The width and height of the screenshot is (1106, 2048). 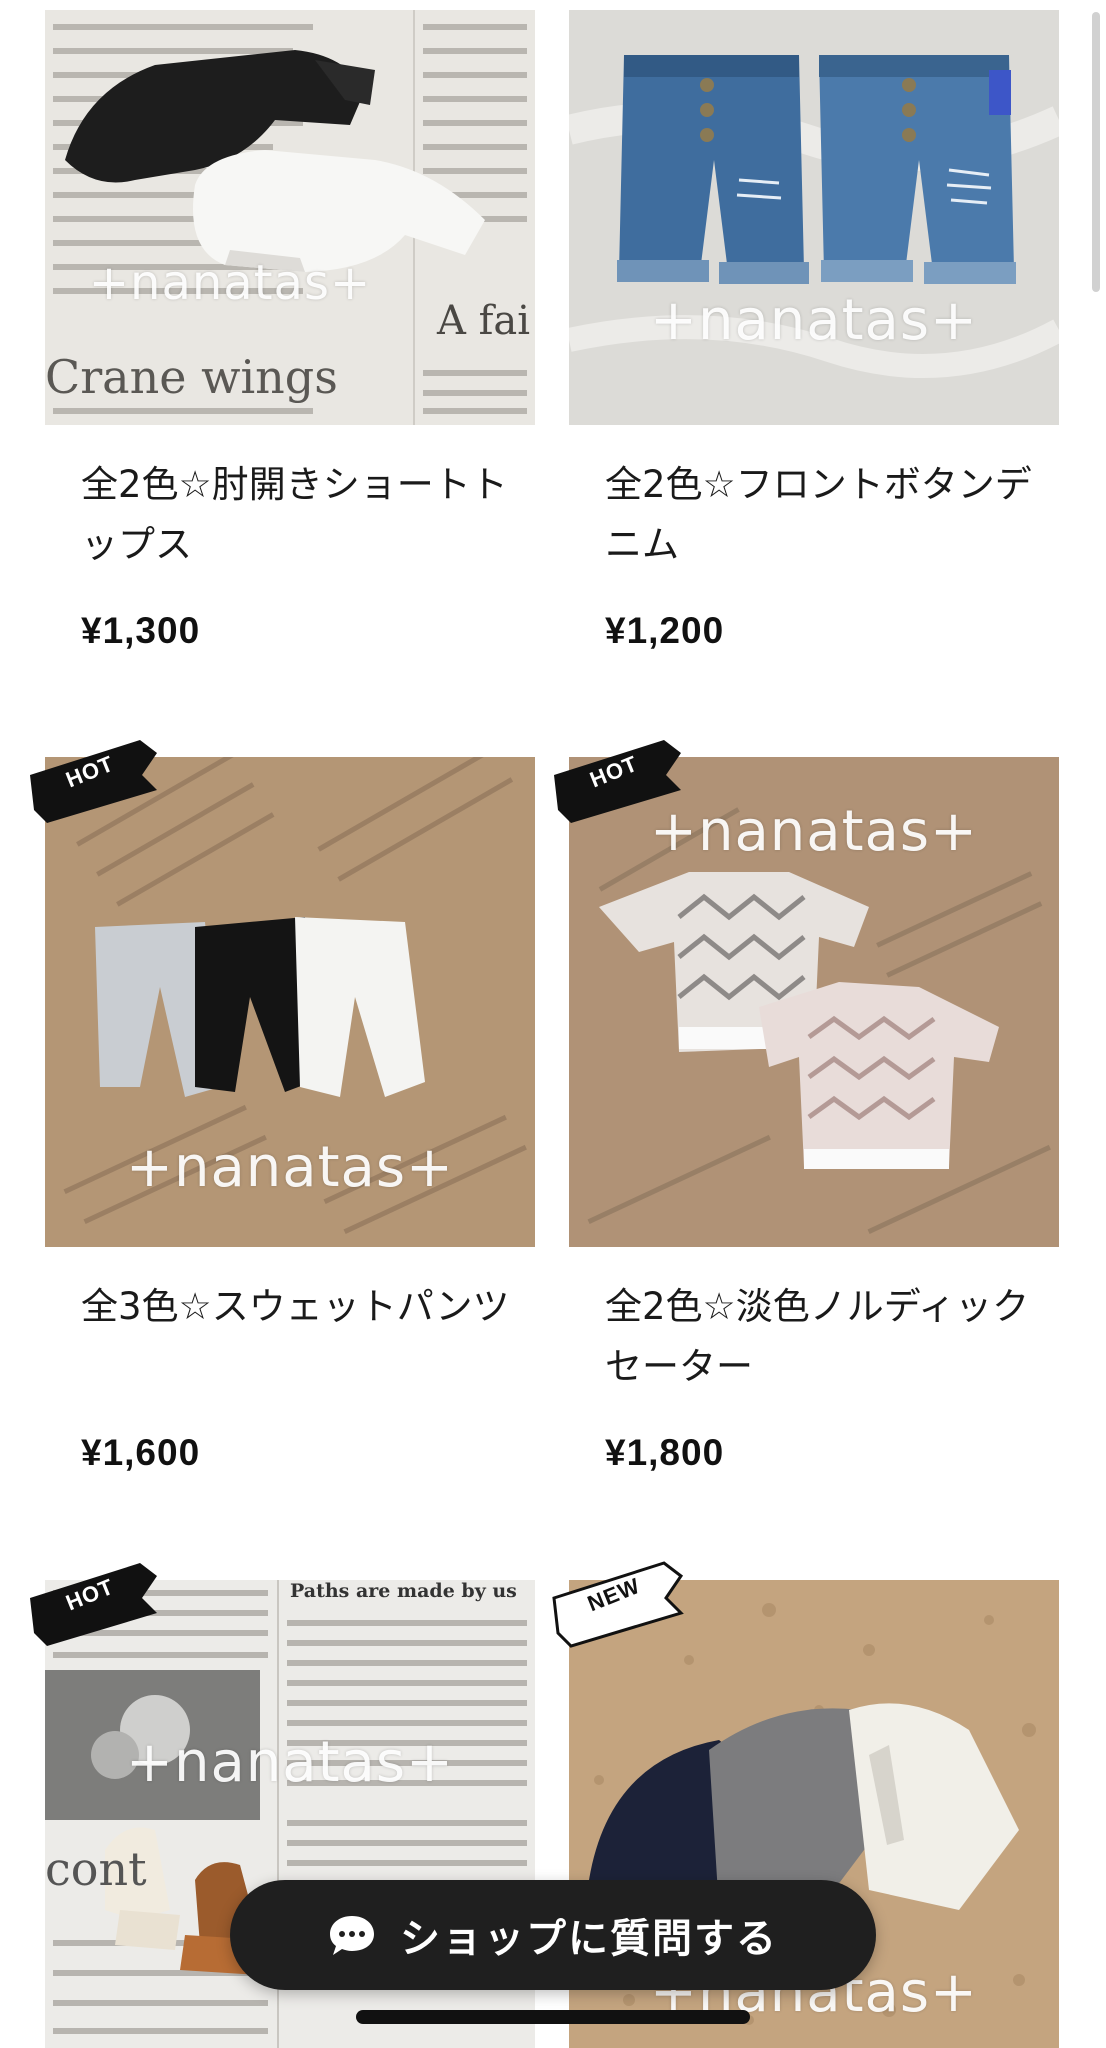 I want to click on product-title: 全2色☆肘開きショートトップス, so click(x=296, y=515).